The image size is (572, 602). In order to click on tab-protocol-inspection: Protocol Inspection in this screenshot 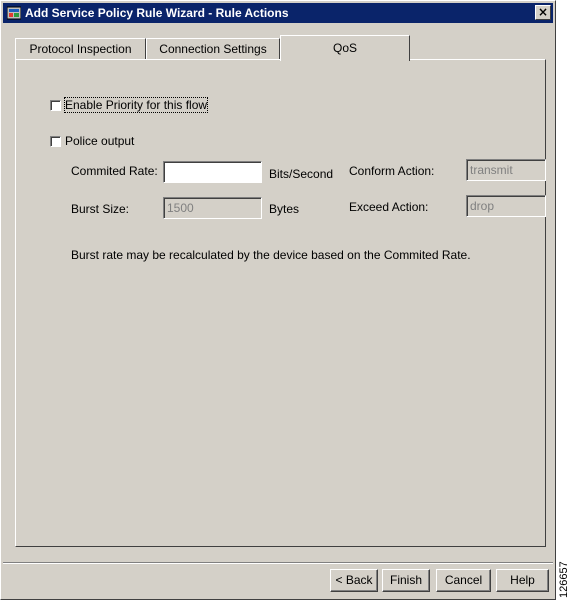, I will do `click(80, 49)`.